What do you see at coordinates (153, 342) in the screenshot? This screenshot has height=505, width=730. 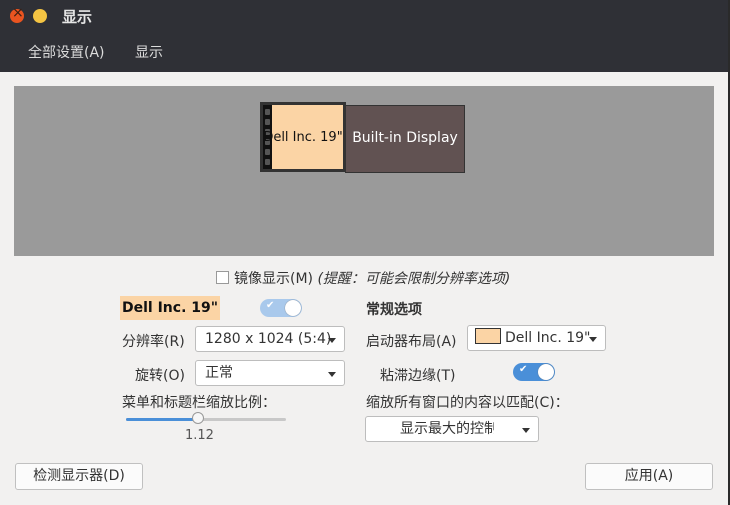 I see `resolution-label: 分辨率(R)` at bounding box center [153, 342].